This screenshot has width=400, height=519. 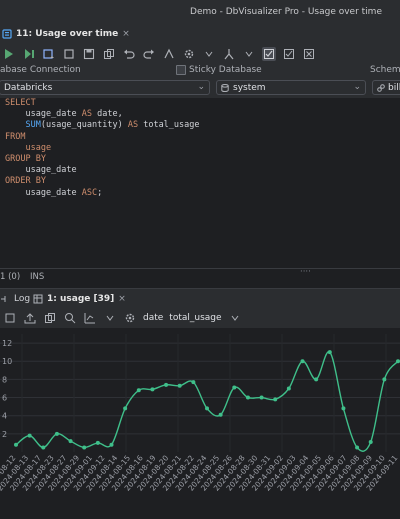 I want to click on sql-line: usage_date AS date,, so click(x=63, y=114).